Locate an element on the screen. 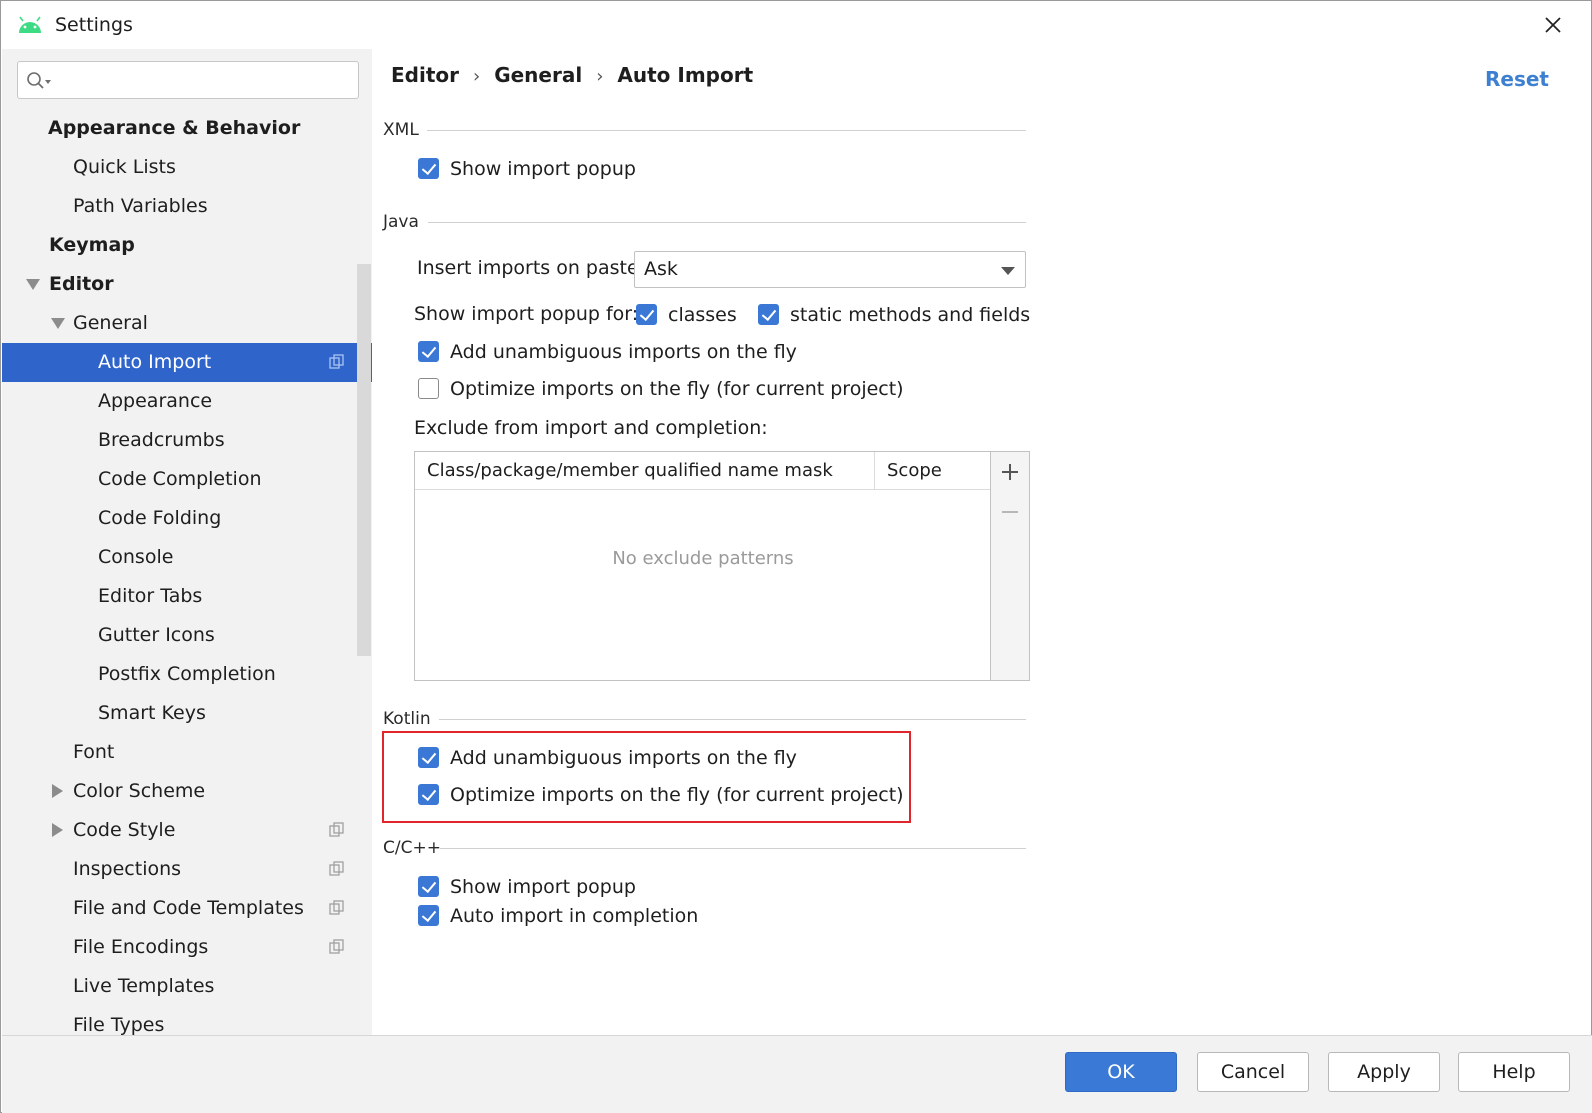  title-bar: Settings is located at coordinates (796, 25).